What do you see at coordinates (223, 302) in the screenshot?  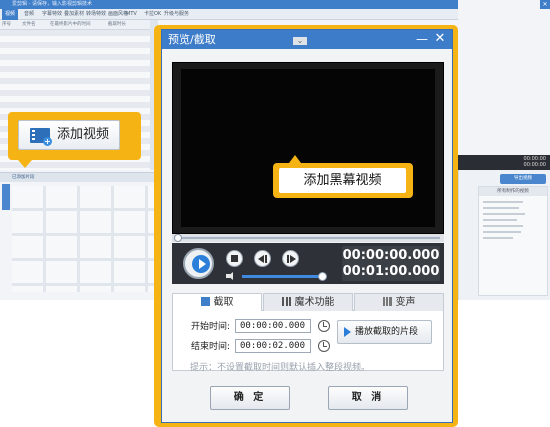 I see `tab-crop-label: 截取` at bounding box center [223, 302].